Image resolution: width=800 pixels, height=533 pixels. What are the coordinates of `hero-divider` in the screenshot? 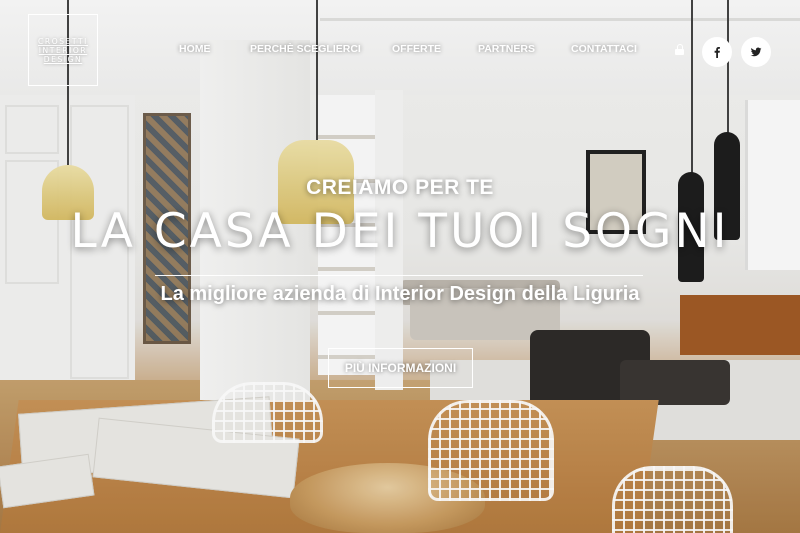 It's located at (399, 275).